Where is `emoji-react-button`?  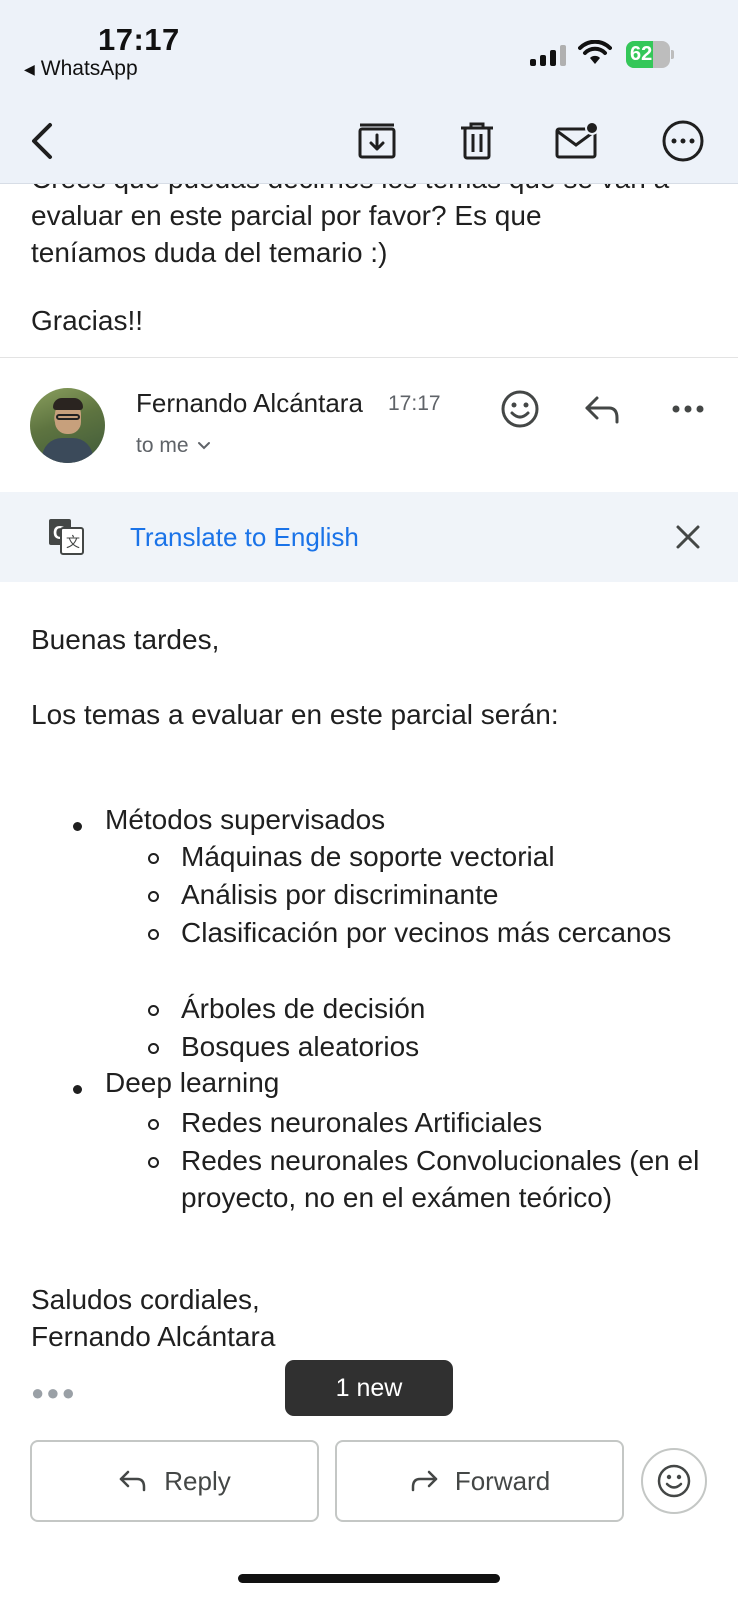 emoji-react-button is located at coordinates (674, 1481).